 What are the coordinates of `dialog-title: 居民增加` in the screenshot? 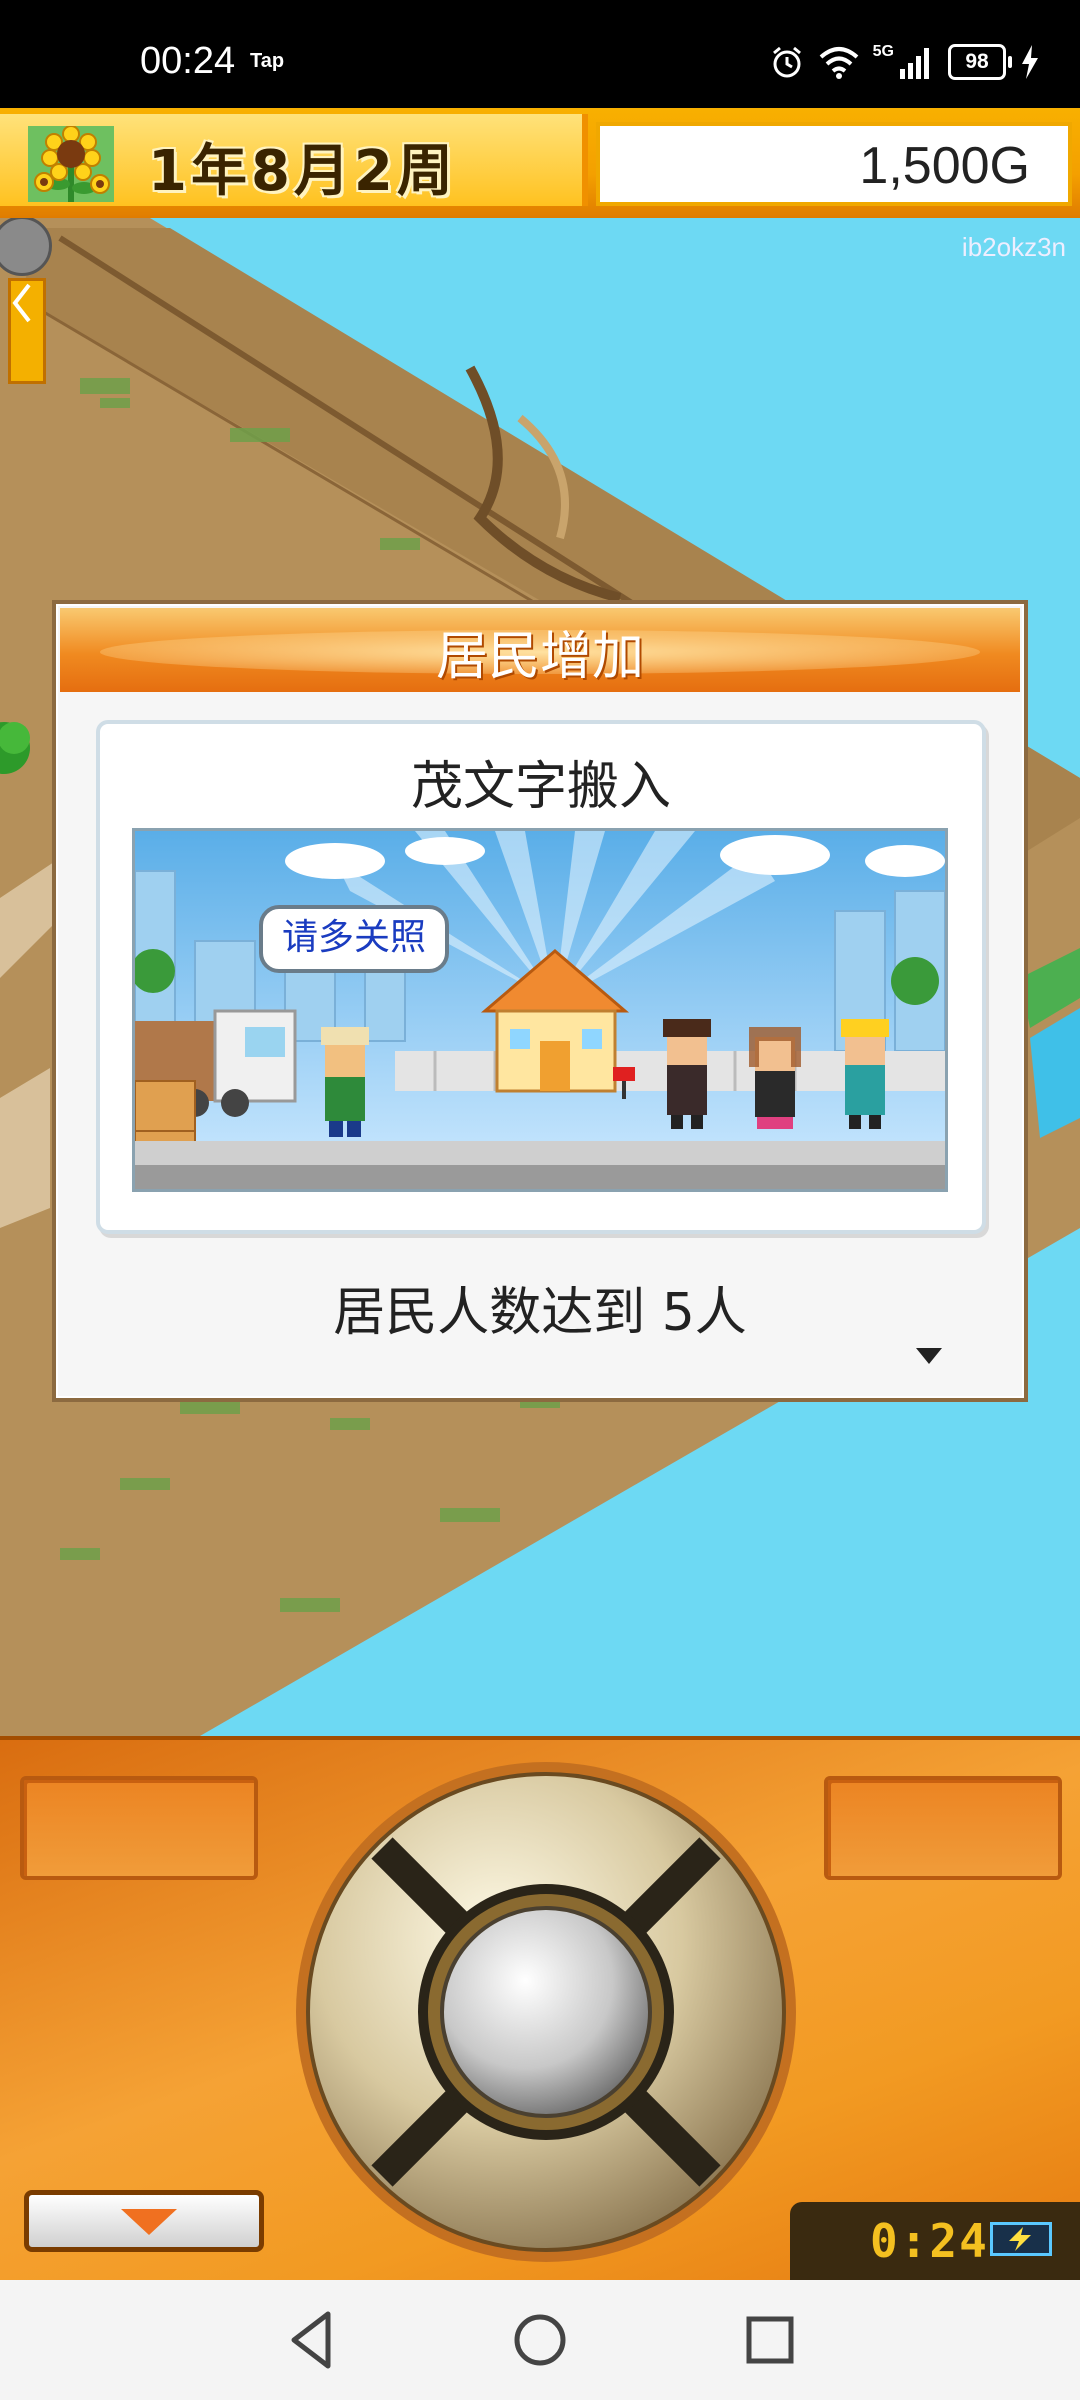 It's located at (539, 657).